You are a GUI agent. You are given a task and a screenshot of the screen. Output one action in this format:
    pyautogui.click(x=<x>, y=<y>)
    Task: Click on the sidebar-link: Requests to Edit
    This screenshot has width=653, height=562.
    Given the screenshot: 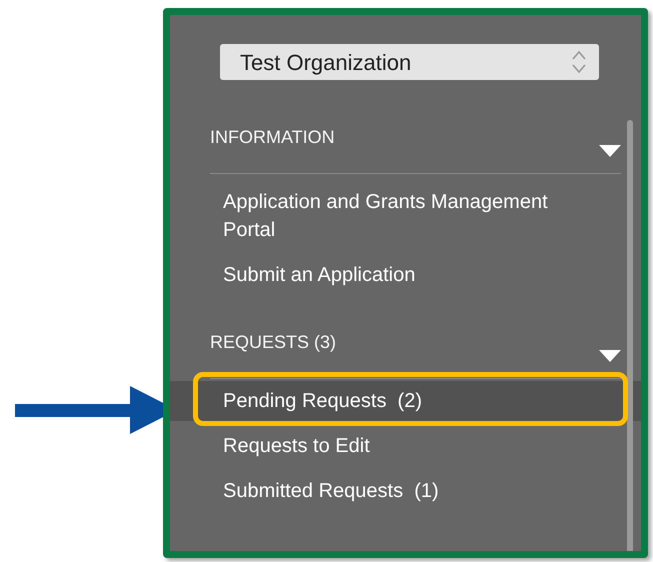 What is the action you would take?
    pyautogui.click(x=405, y=446)
    